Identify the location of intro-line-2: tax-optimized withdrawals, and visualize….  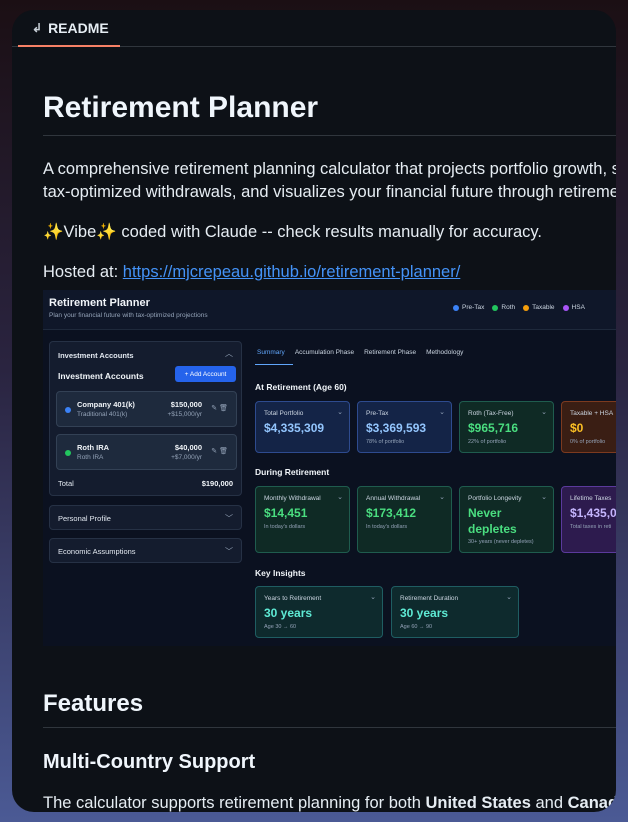
(329, 192).